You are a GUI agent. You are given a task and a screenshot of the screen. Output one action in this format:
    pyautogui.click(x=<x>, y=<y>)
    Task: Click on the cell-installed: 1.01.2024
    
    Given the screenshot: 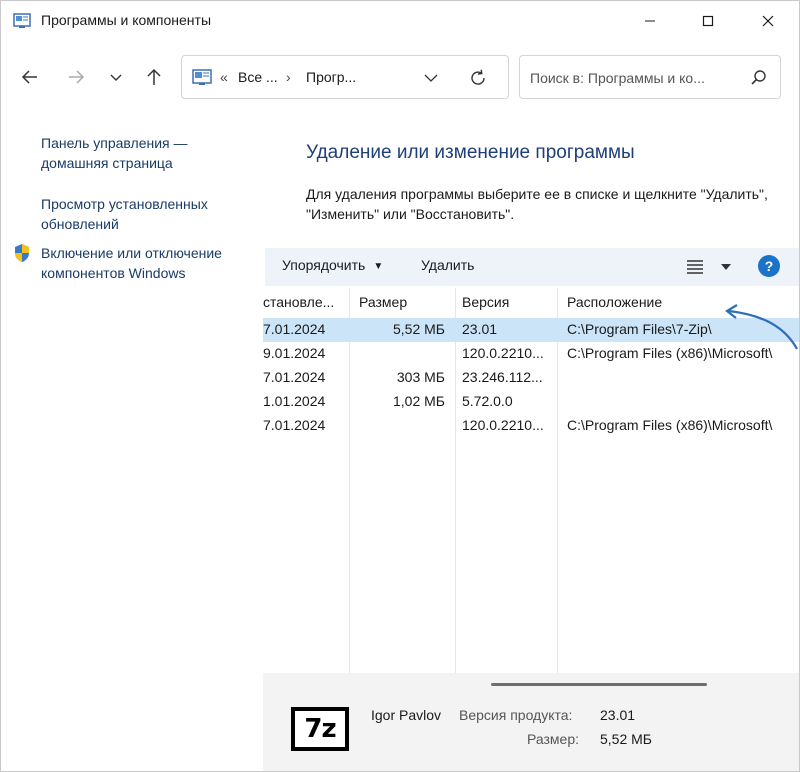 What is the action you would take?
    pyautogui.click(x=294, y=401)
    